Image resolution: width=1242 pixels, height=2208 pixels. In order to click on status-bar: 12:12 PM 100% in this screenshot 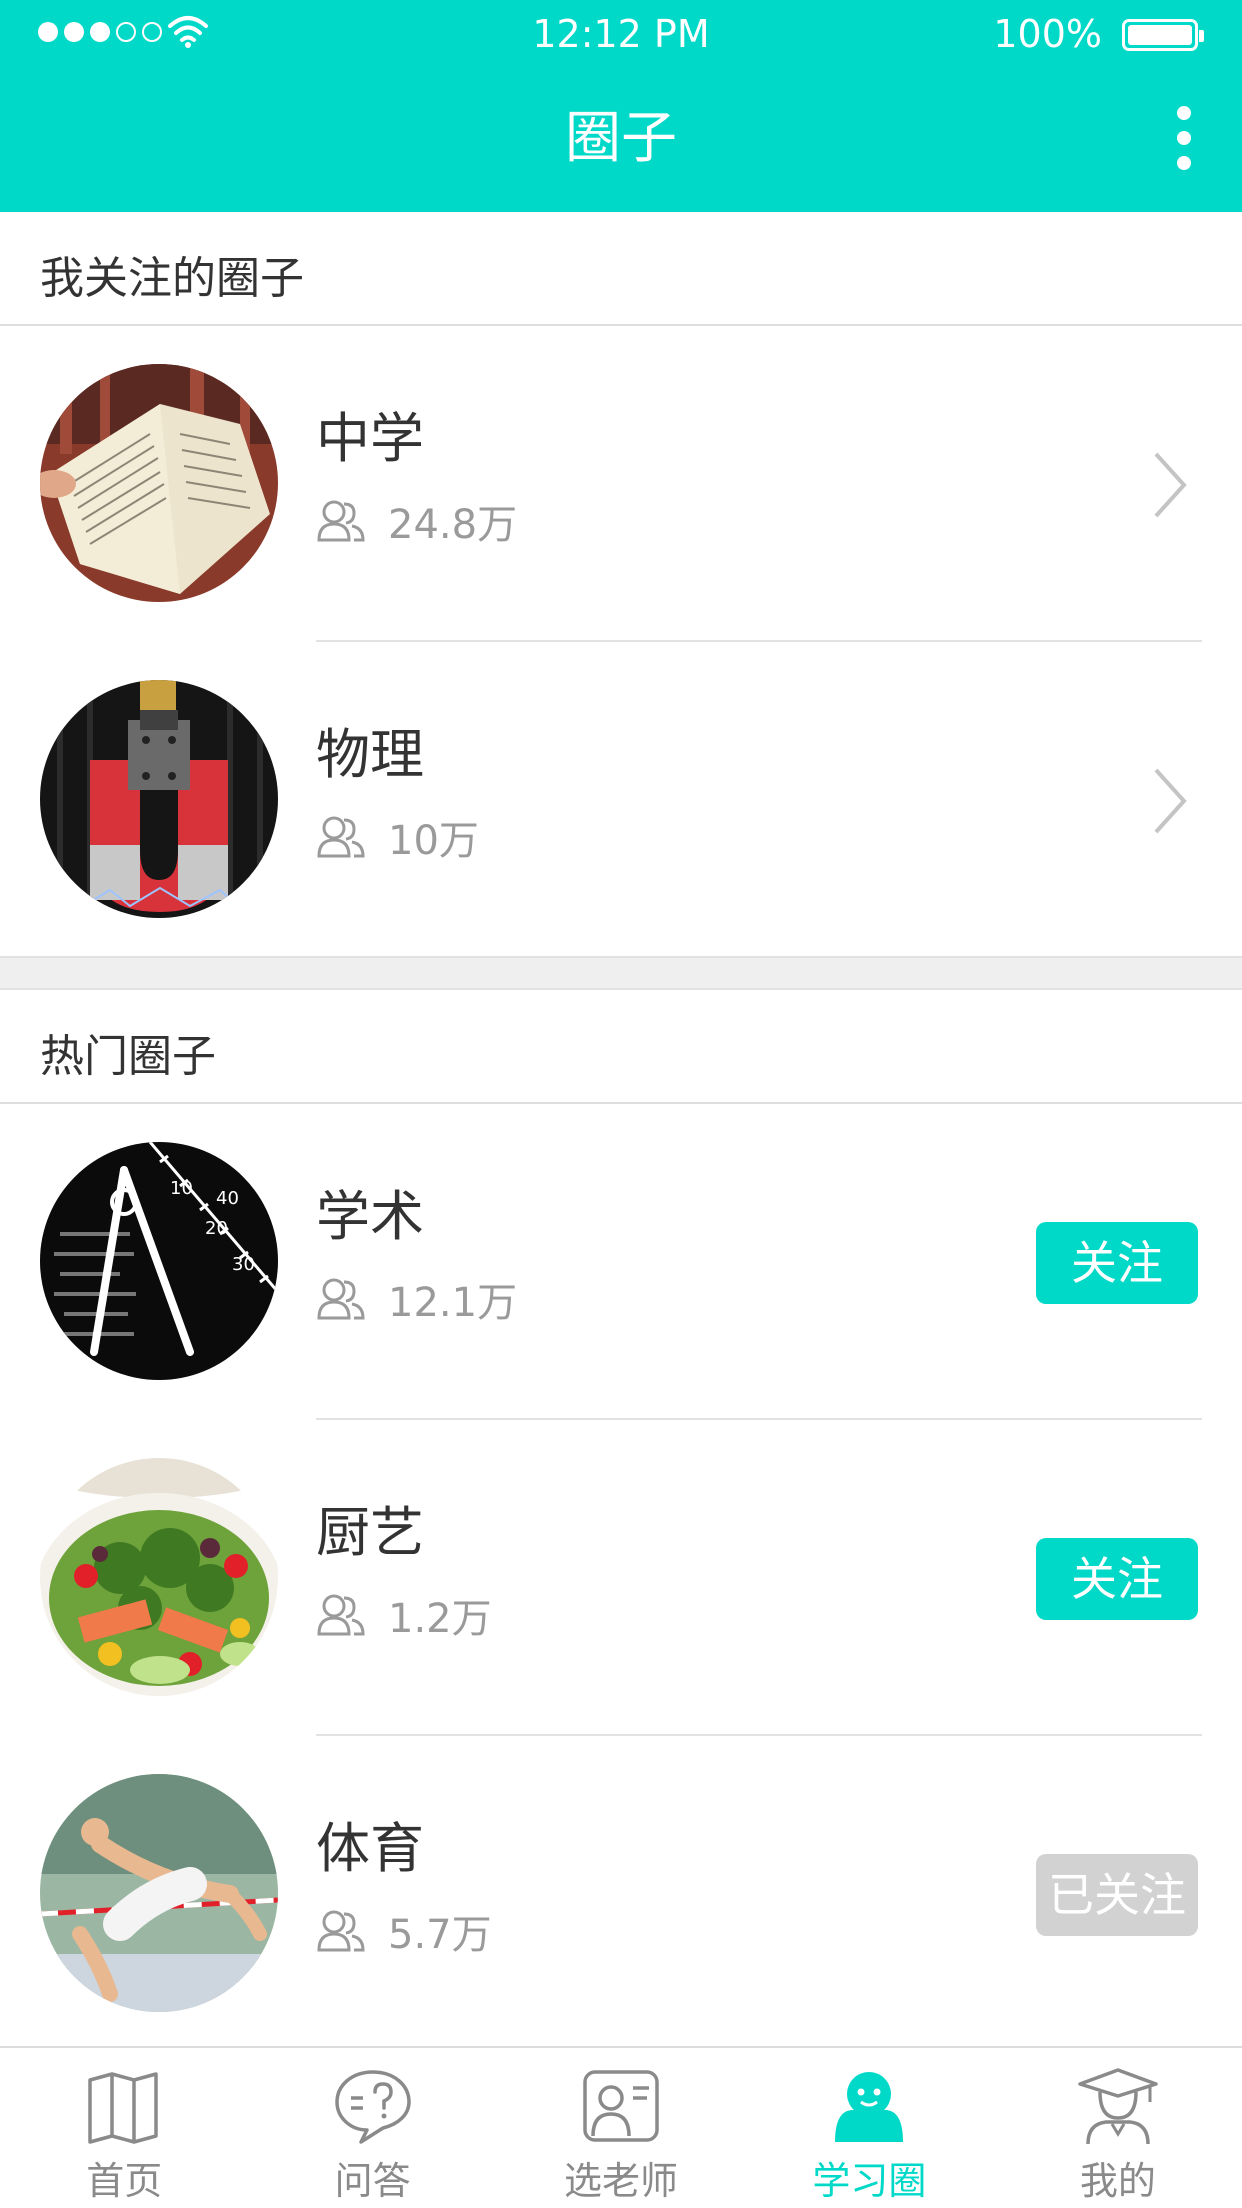, I will do `click(621, 34)`.